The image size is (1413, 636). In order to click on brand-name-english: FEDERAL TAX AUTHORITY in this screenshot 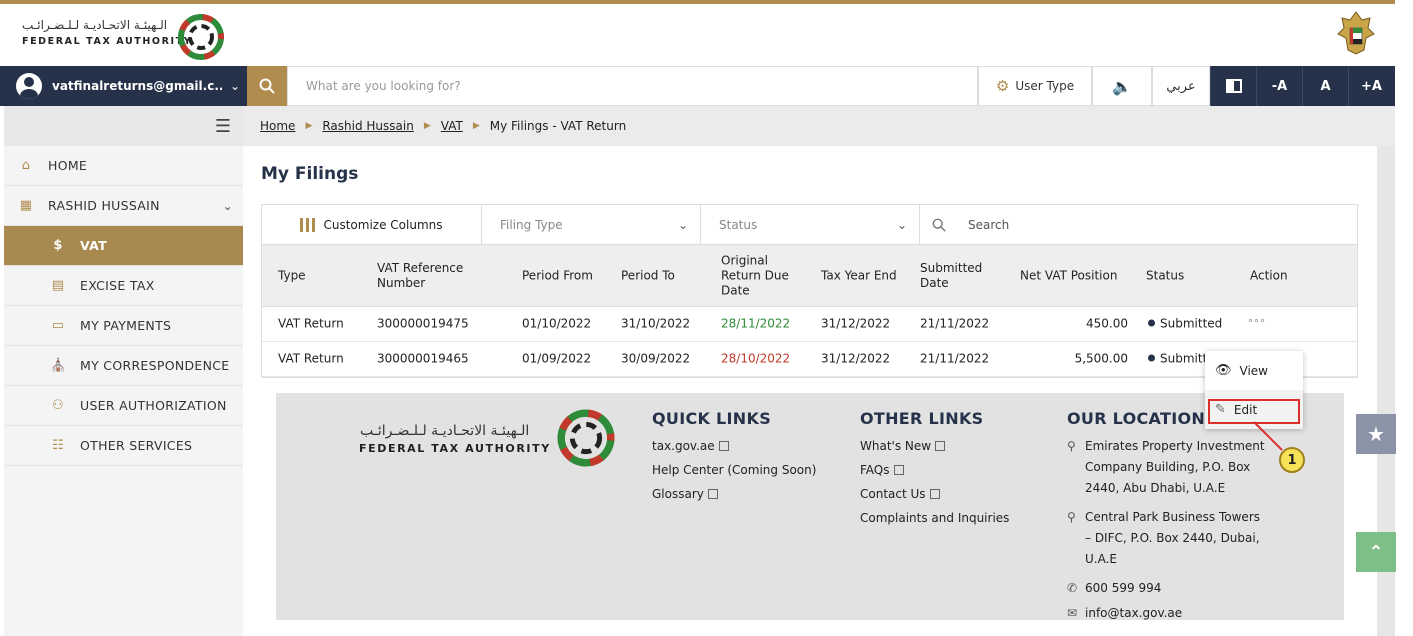, I will do `click(107, 41)`.